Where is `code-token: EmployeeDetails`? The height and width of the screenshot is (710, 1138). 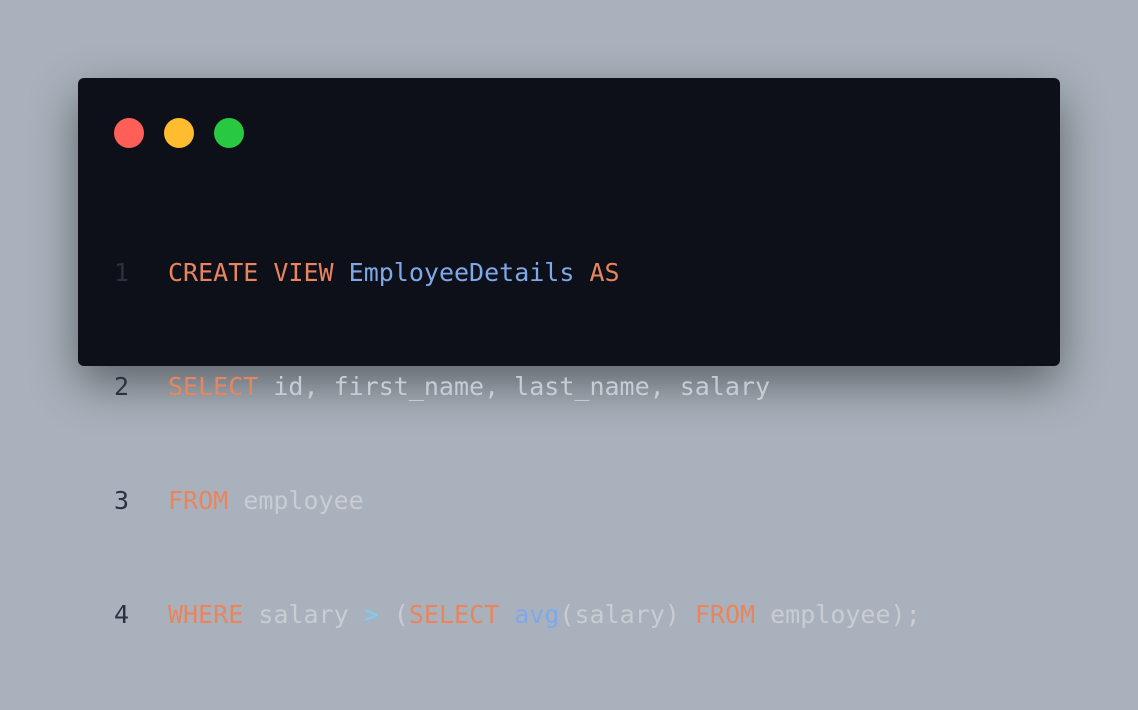
code-token: EmployeeDetails is located at coordinates (461, 272).